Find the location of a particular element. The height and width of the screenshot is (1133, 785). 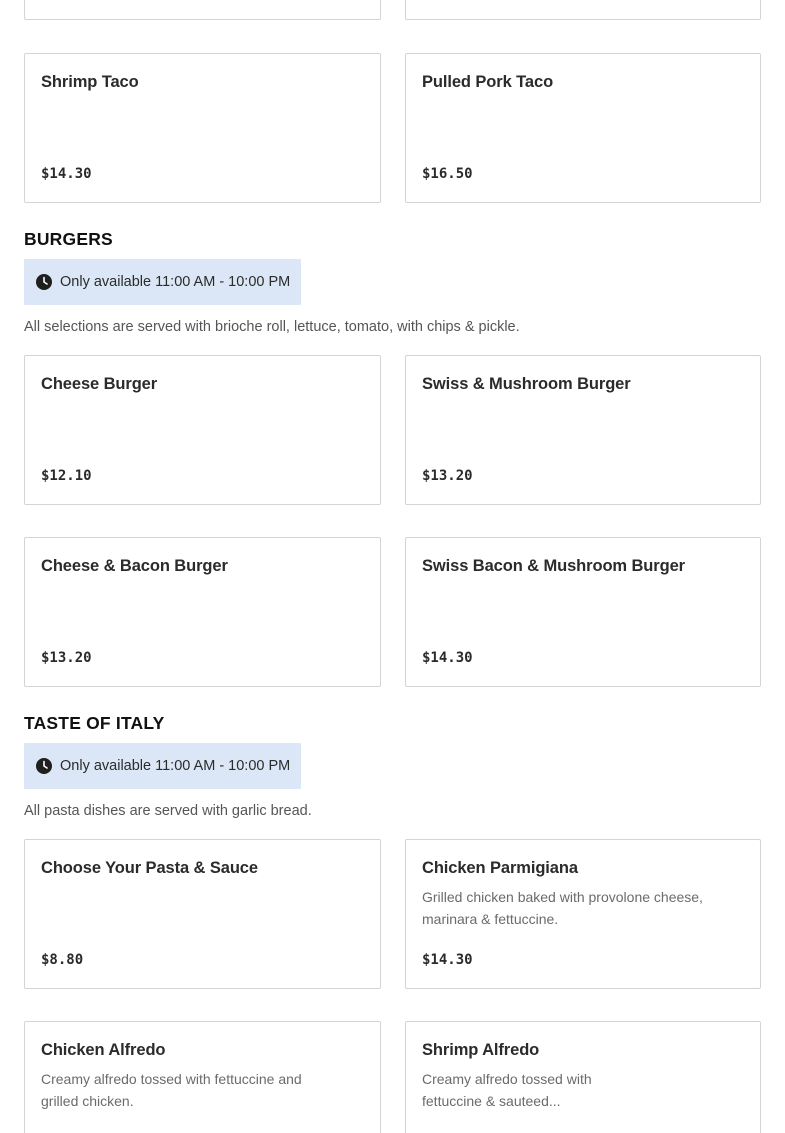

menu-item-card: Cheese & Bacon Burger $13.20 is located at coordinates (202, 612).